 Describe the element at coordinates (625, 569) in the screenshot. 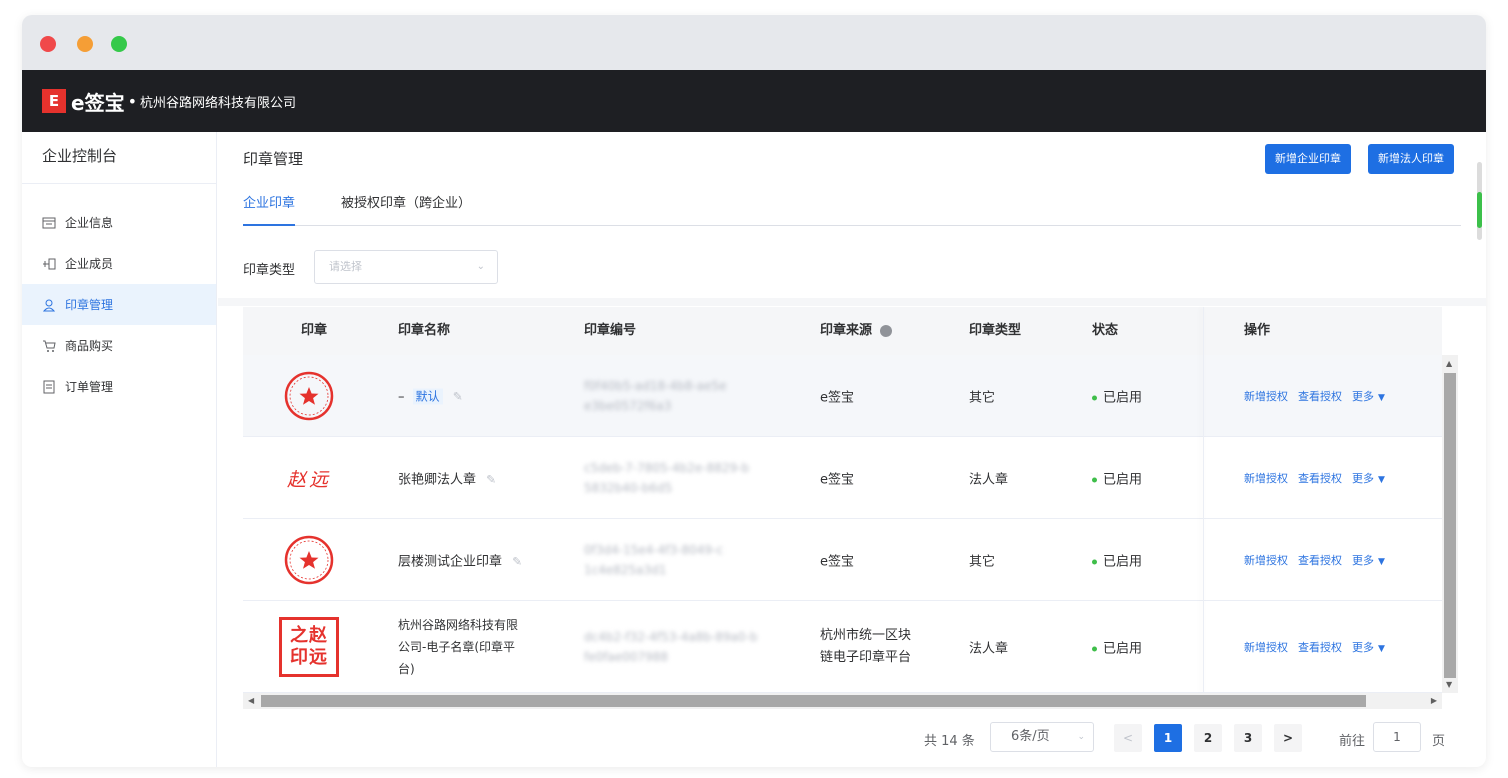

I see `seal-code-line: 1c4e825a3d1` at that location.